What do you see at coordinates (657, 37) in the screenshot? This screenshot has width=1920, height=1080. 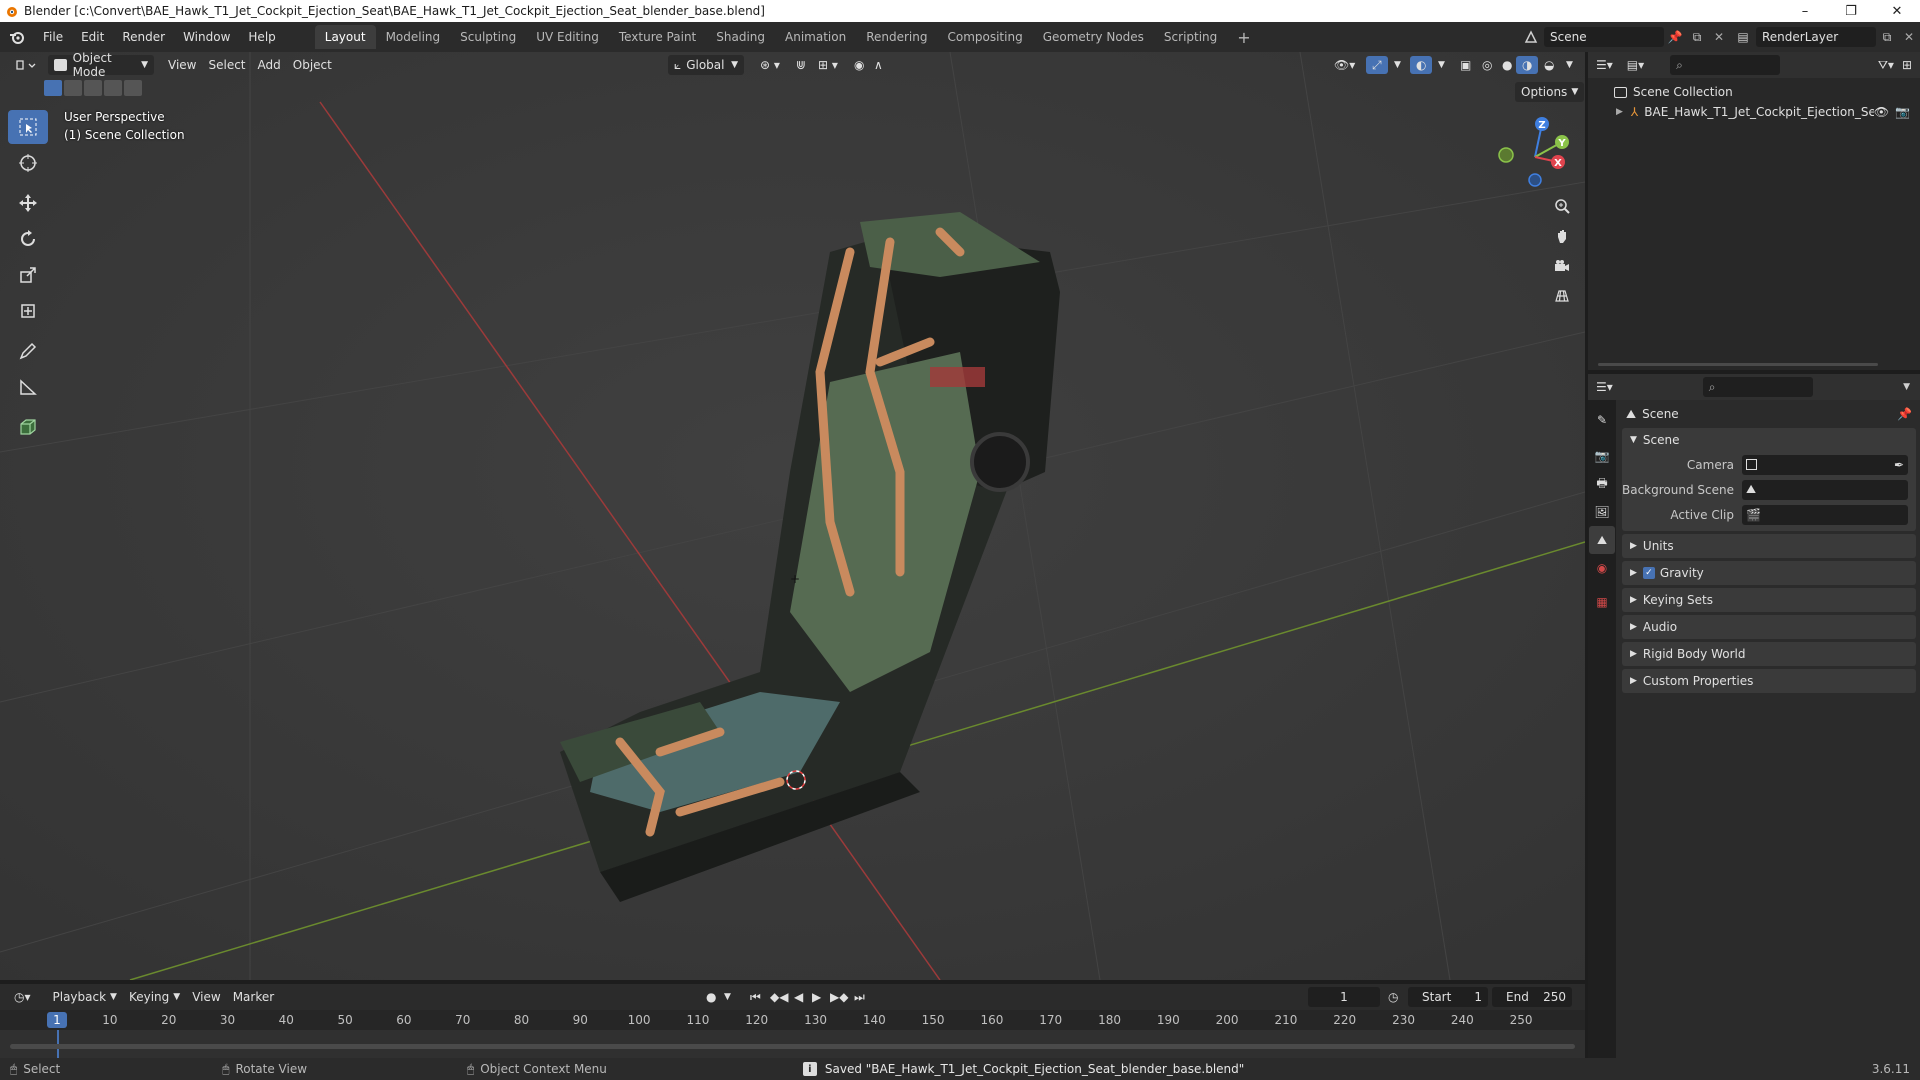 I see `workspace-tab-texture-paint: Texture Paint` at bounding box center [657, 37].